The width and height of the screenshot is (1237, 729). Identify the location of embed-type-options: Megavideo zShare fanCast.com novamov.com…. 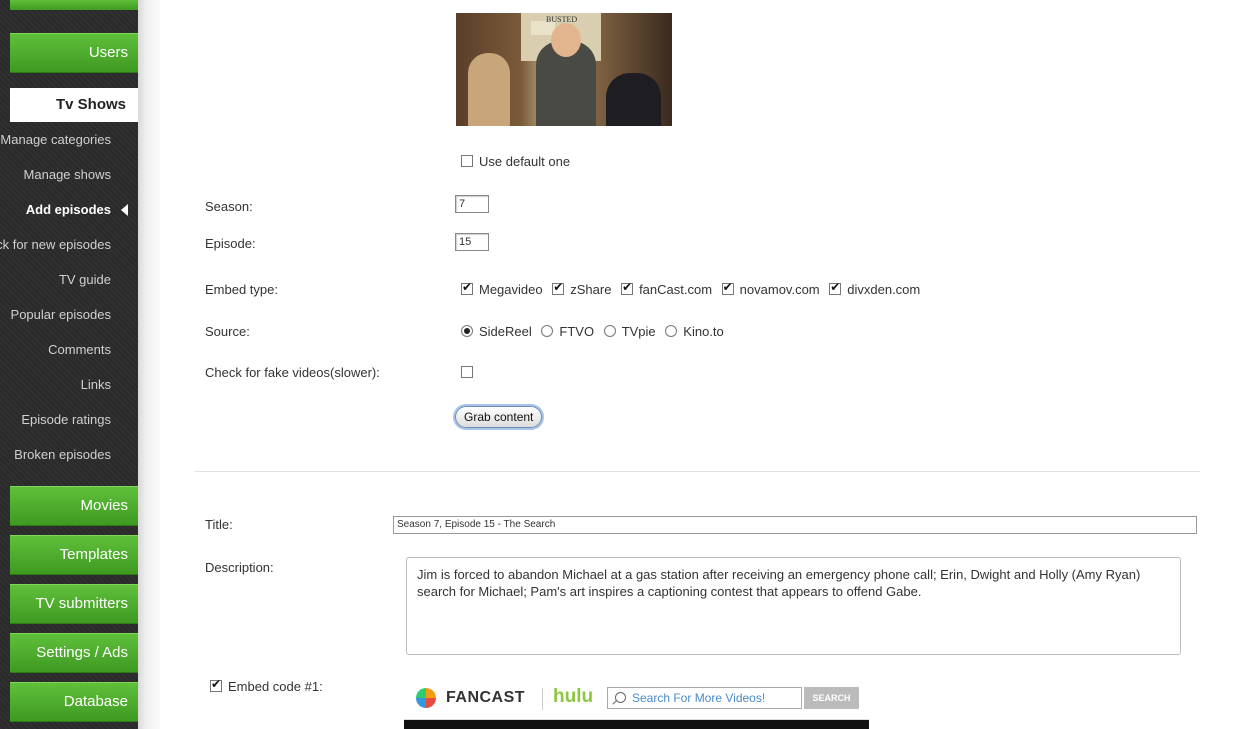
(693, 288).